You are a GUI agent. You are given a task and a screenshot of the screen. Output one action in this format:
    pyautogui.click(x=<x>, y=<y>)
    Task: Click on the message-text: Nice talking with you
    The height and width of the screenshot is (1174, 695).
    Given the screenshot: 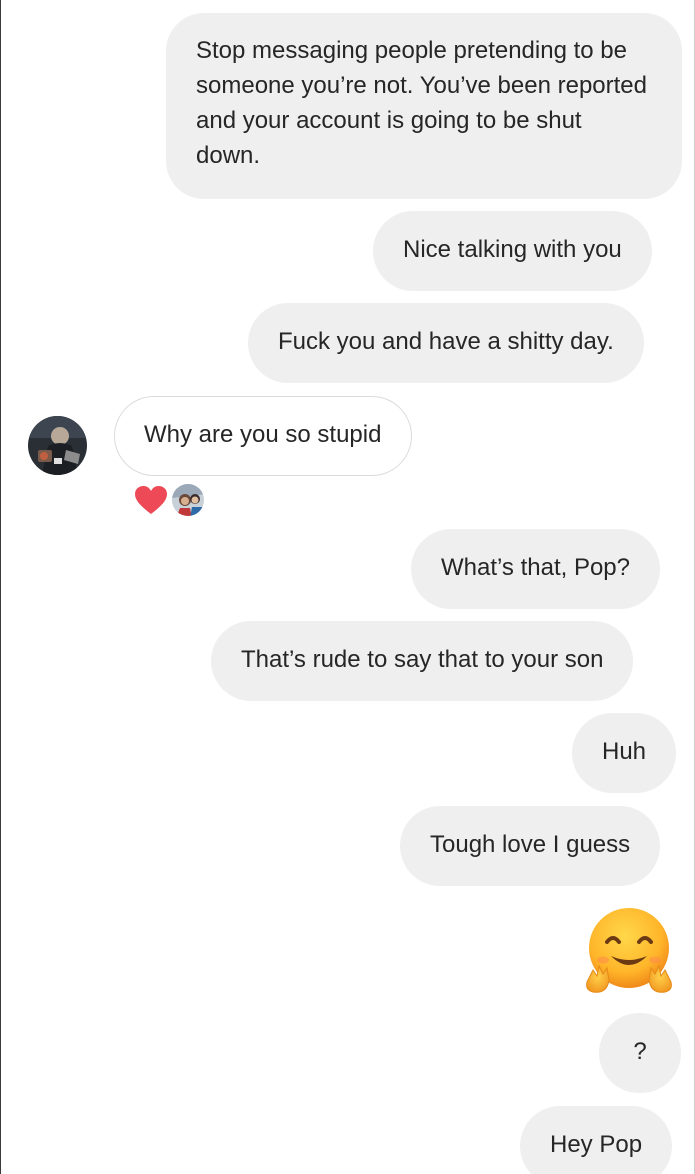 What is the action you would take?
    pyautogui.click(x=512, y=249)
    